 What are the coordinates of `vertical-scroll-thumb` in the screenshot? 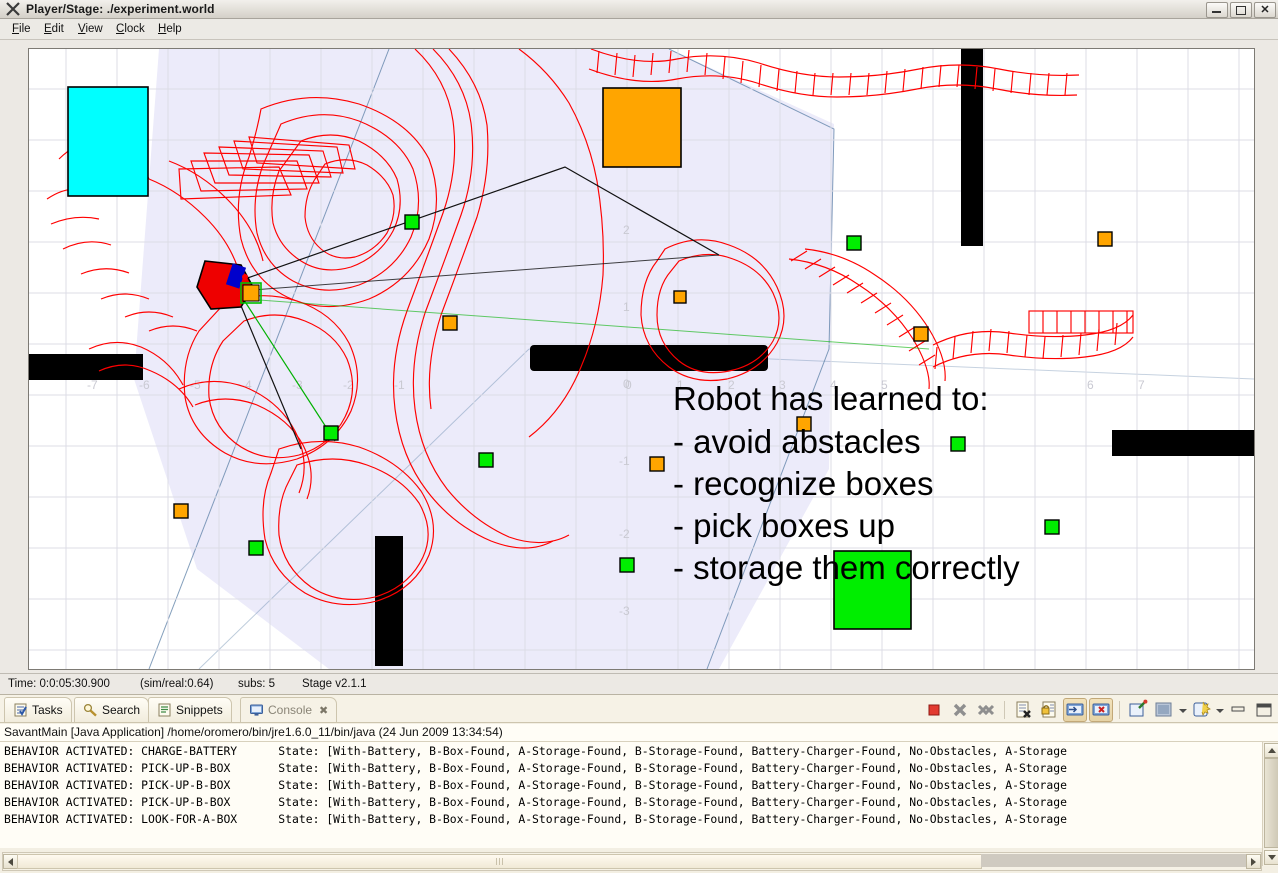 It's located at (1271, 803).